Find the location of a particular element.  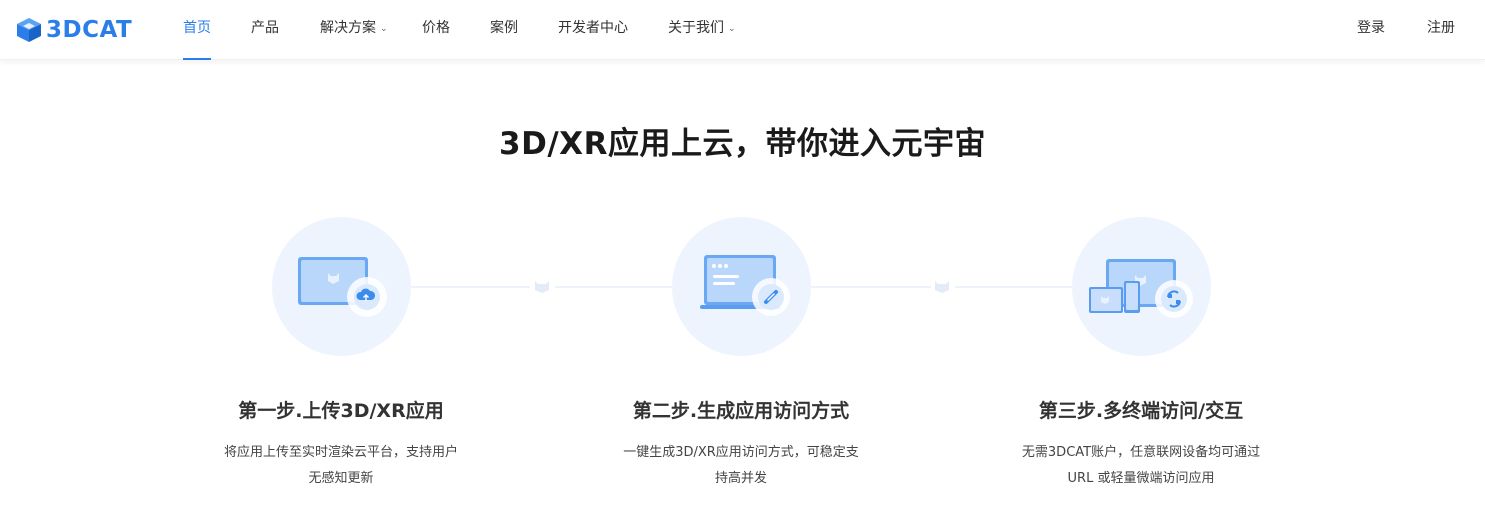

step-2-description: 一键生成3D/XR应用访问方式，可稳定支 持高并发 is located at coordinates (741, 466).